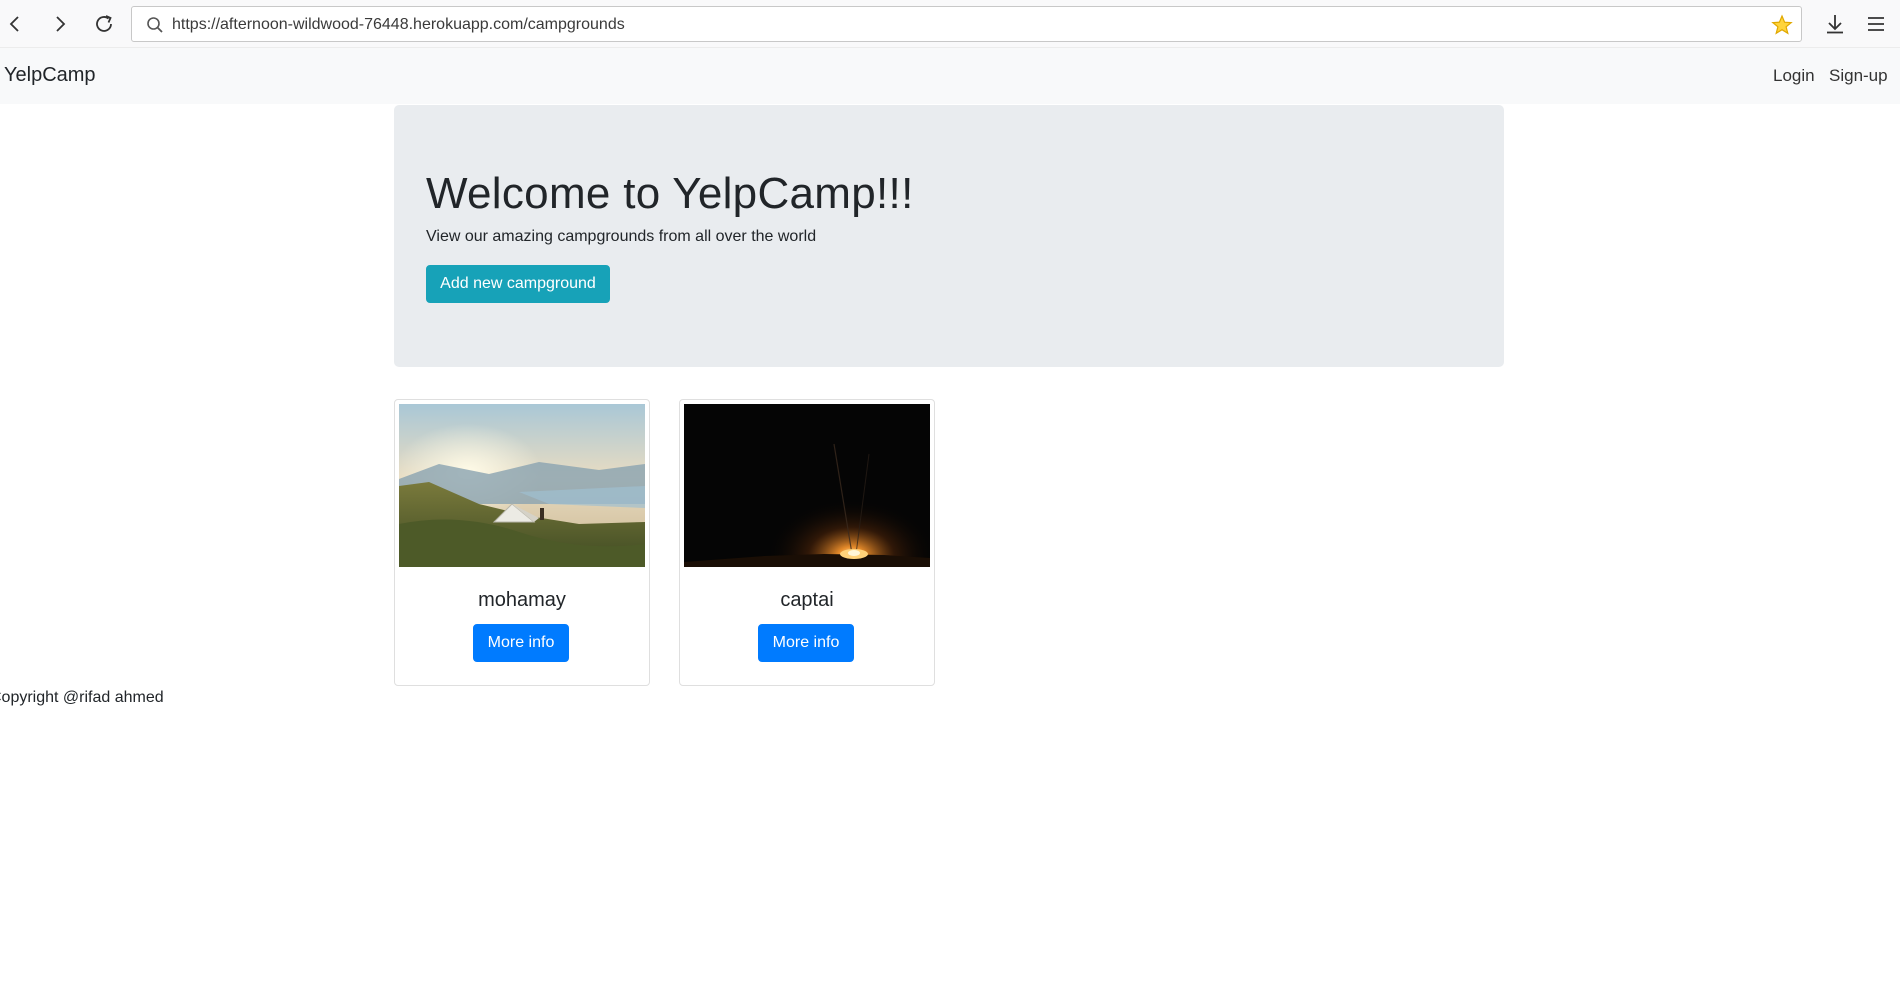 This screenshot has width=1900, height=983. Describe the element at coordinates (807, 600) in the screenshot. I see `campground-name: captai` at that location.